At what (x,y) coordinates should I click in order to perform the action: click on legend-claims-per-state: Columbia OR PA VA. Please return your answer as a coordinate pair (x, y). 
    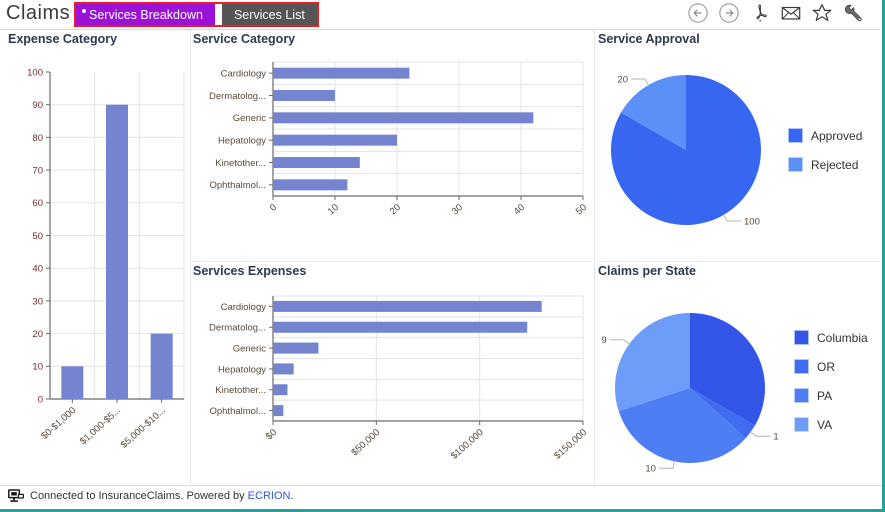
    Looking at the image, I should click on (831, 388).